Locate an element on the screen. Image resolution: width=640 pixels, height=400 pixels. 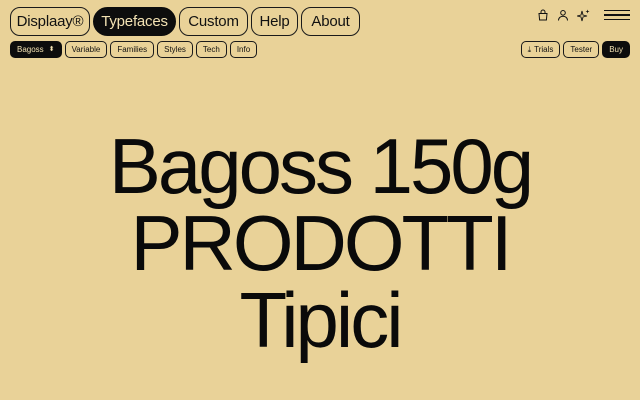
tab-families: Families is located at coordinates (132, 49).